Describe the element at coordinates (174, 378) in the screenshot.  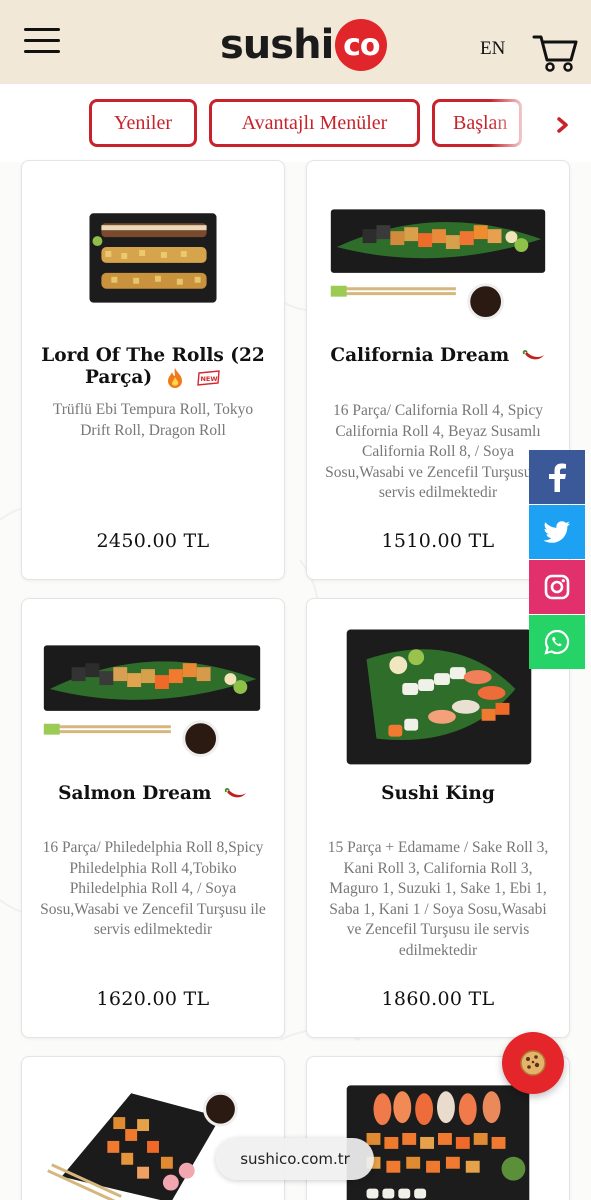
I see `fire-icon` at that location.